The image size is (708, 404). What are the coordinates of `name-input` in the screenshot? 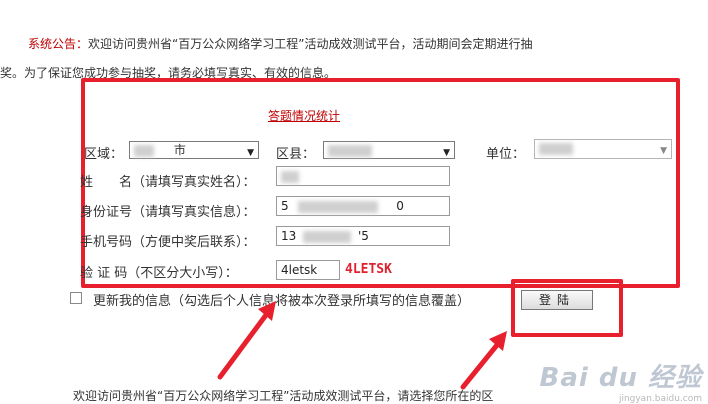 It's located at (363, 176).